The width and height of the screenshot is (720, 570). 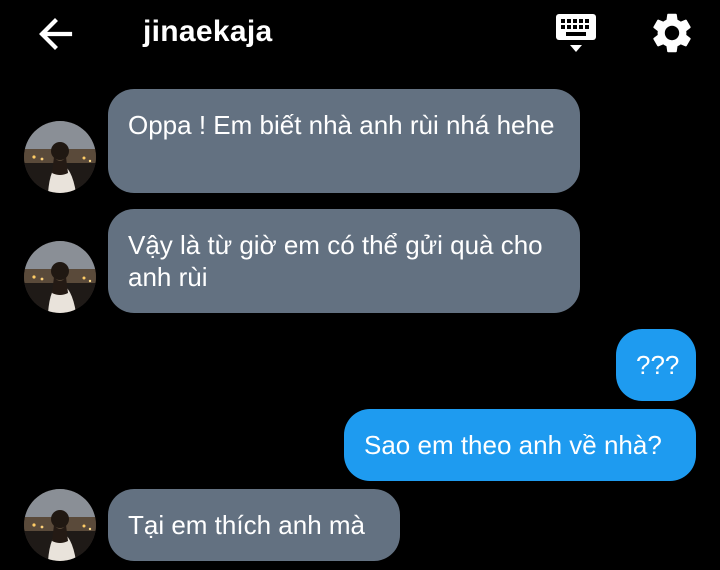 I want to click on gear-icon, so click(x=672, y=33).